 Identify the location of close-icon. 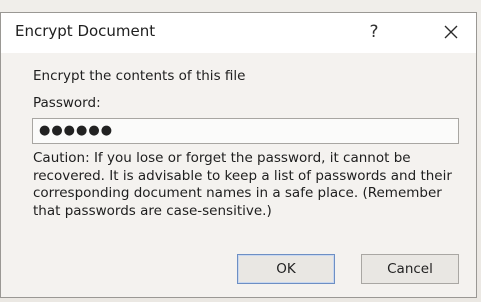
(451, 32).